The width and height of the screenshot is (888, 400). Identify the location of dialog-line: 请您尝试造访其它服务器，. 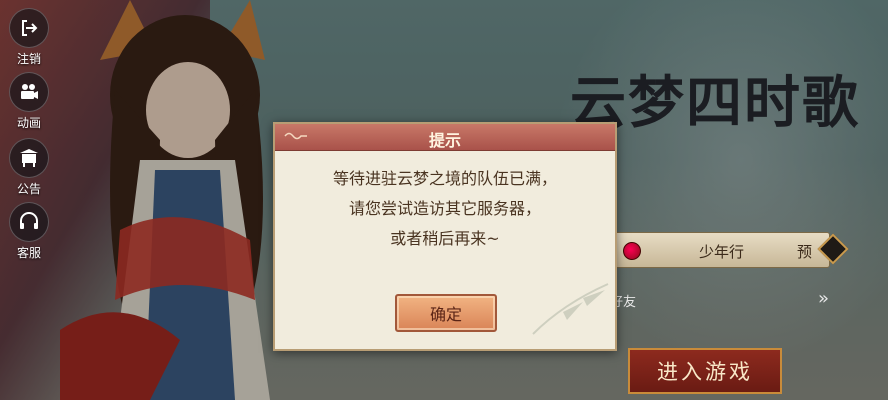
(444, 208).